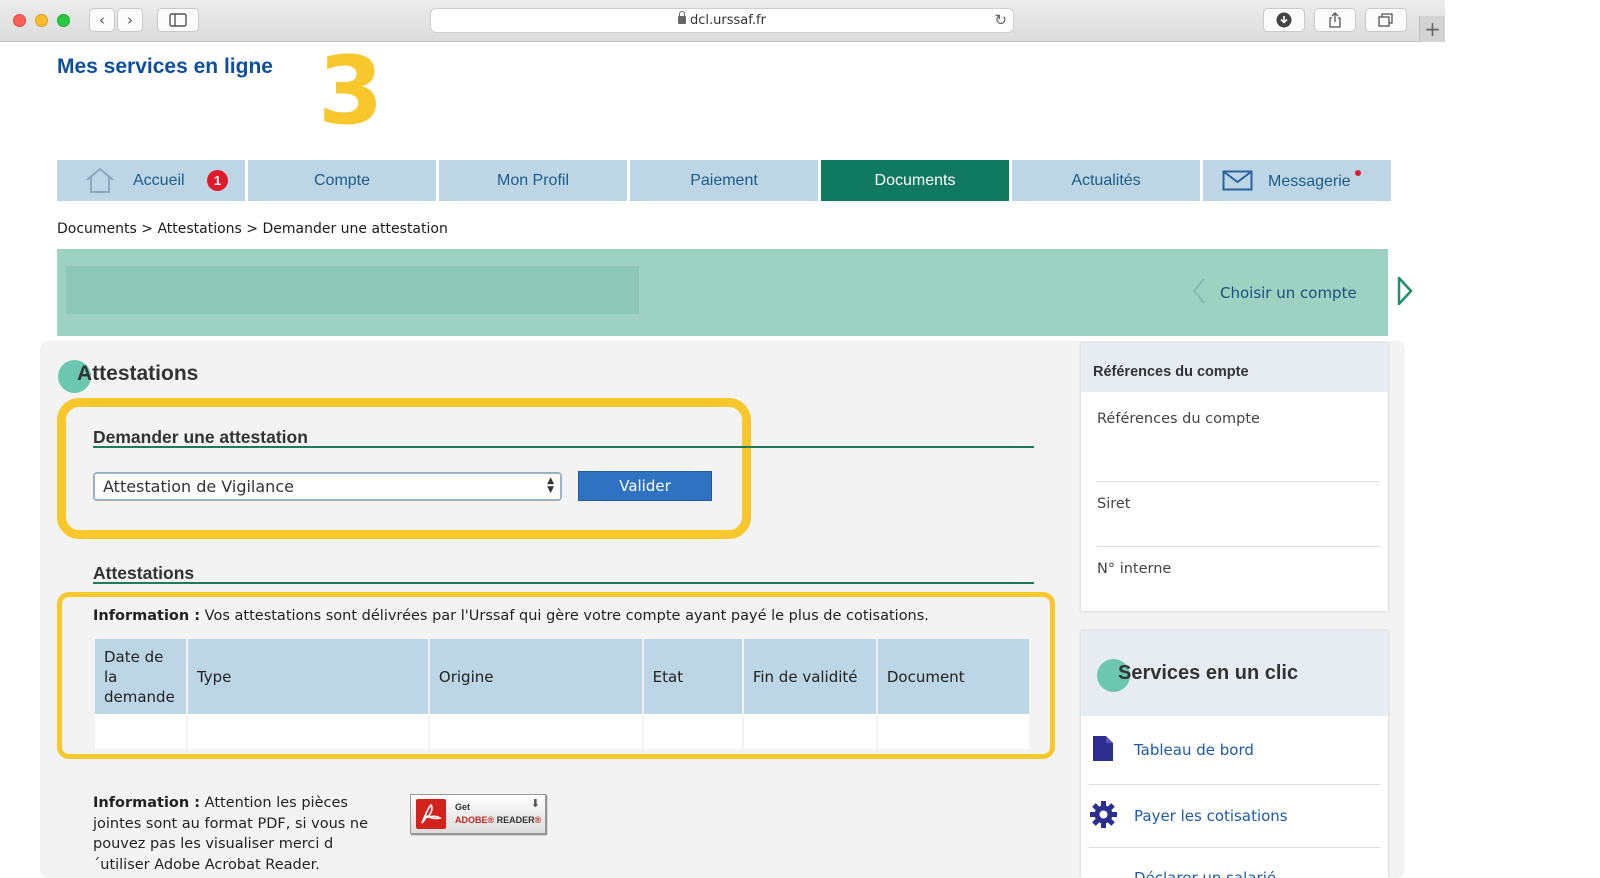 The height and width of the screenshot is (878, 1600). I want to click on services-header: Services en un clic, so click(1234, 673).